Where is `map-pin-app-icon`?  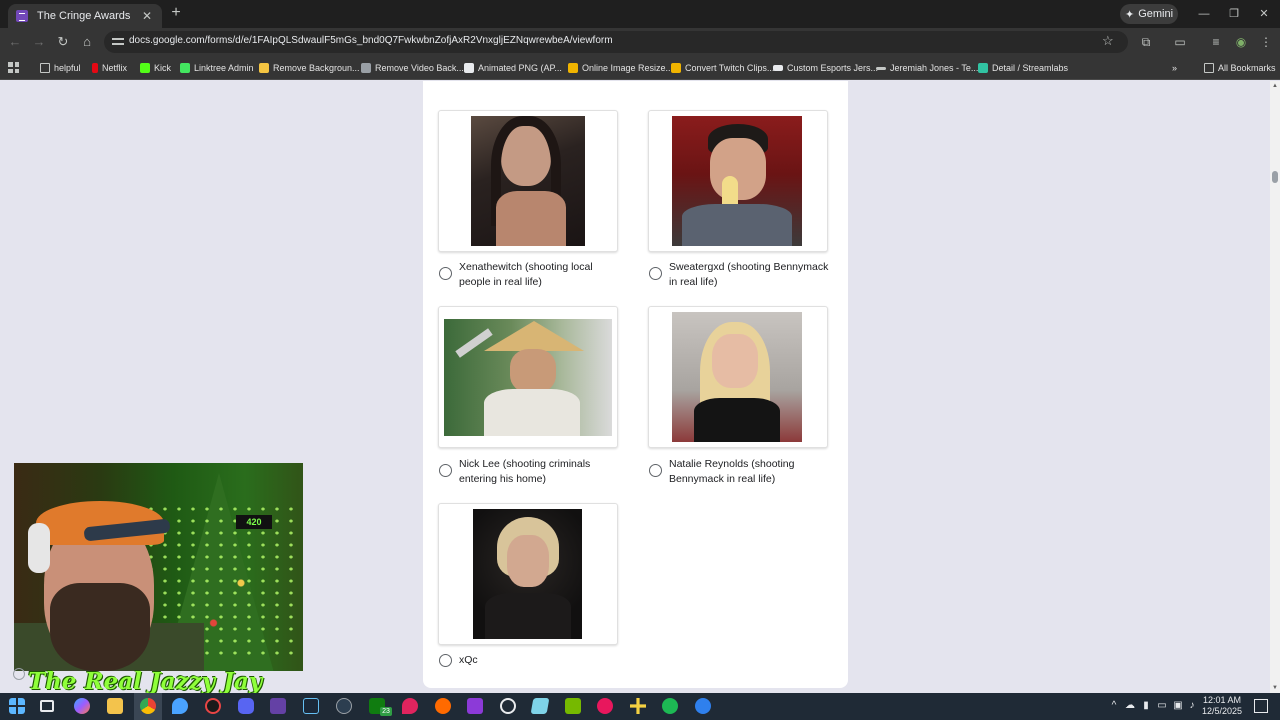 map-pin-app-icon is located at coordinates (410, 706).